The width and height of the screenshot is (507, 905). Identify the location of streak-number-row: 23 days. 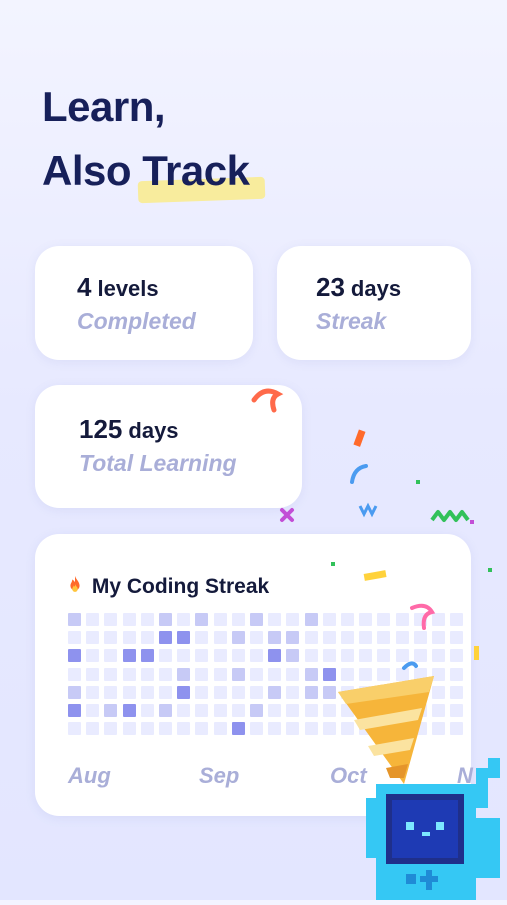
(358, 287).